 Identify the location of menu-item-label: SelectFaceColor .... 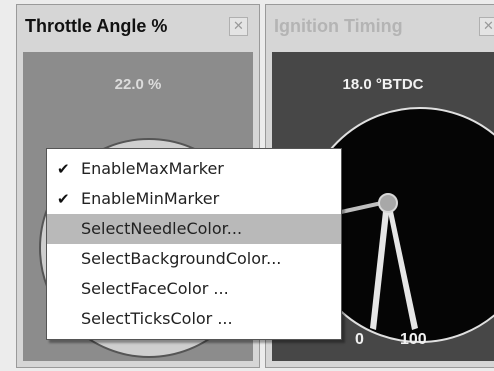
(155, 288).